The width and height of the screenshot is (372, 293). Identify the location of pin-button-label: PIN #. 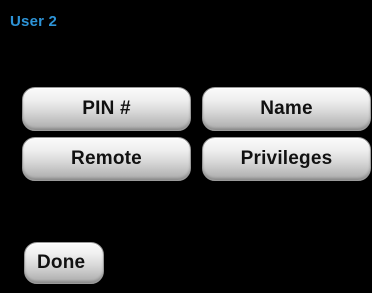
(106, 108).